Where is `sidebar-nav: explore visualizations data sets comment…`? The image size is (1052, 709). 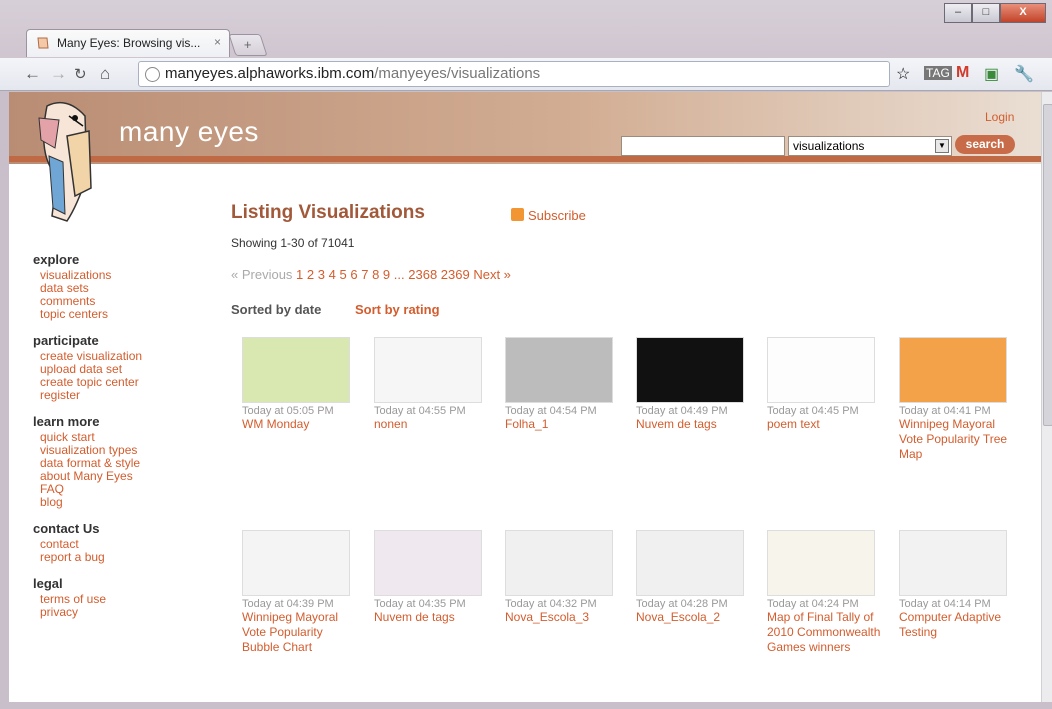 sidebar-nav: explore visualizations data sets comment… is located at coordinates (113, 441).